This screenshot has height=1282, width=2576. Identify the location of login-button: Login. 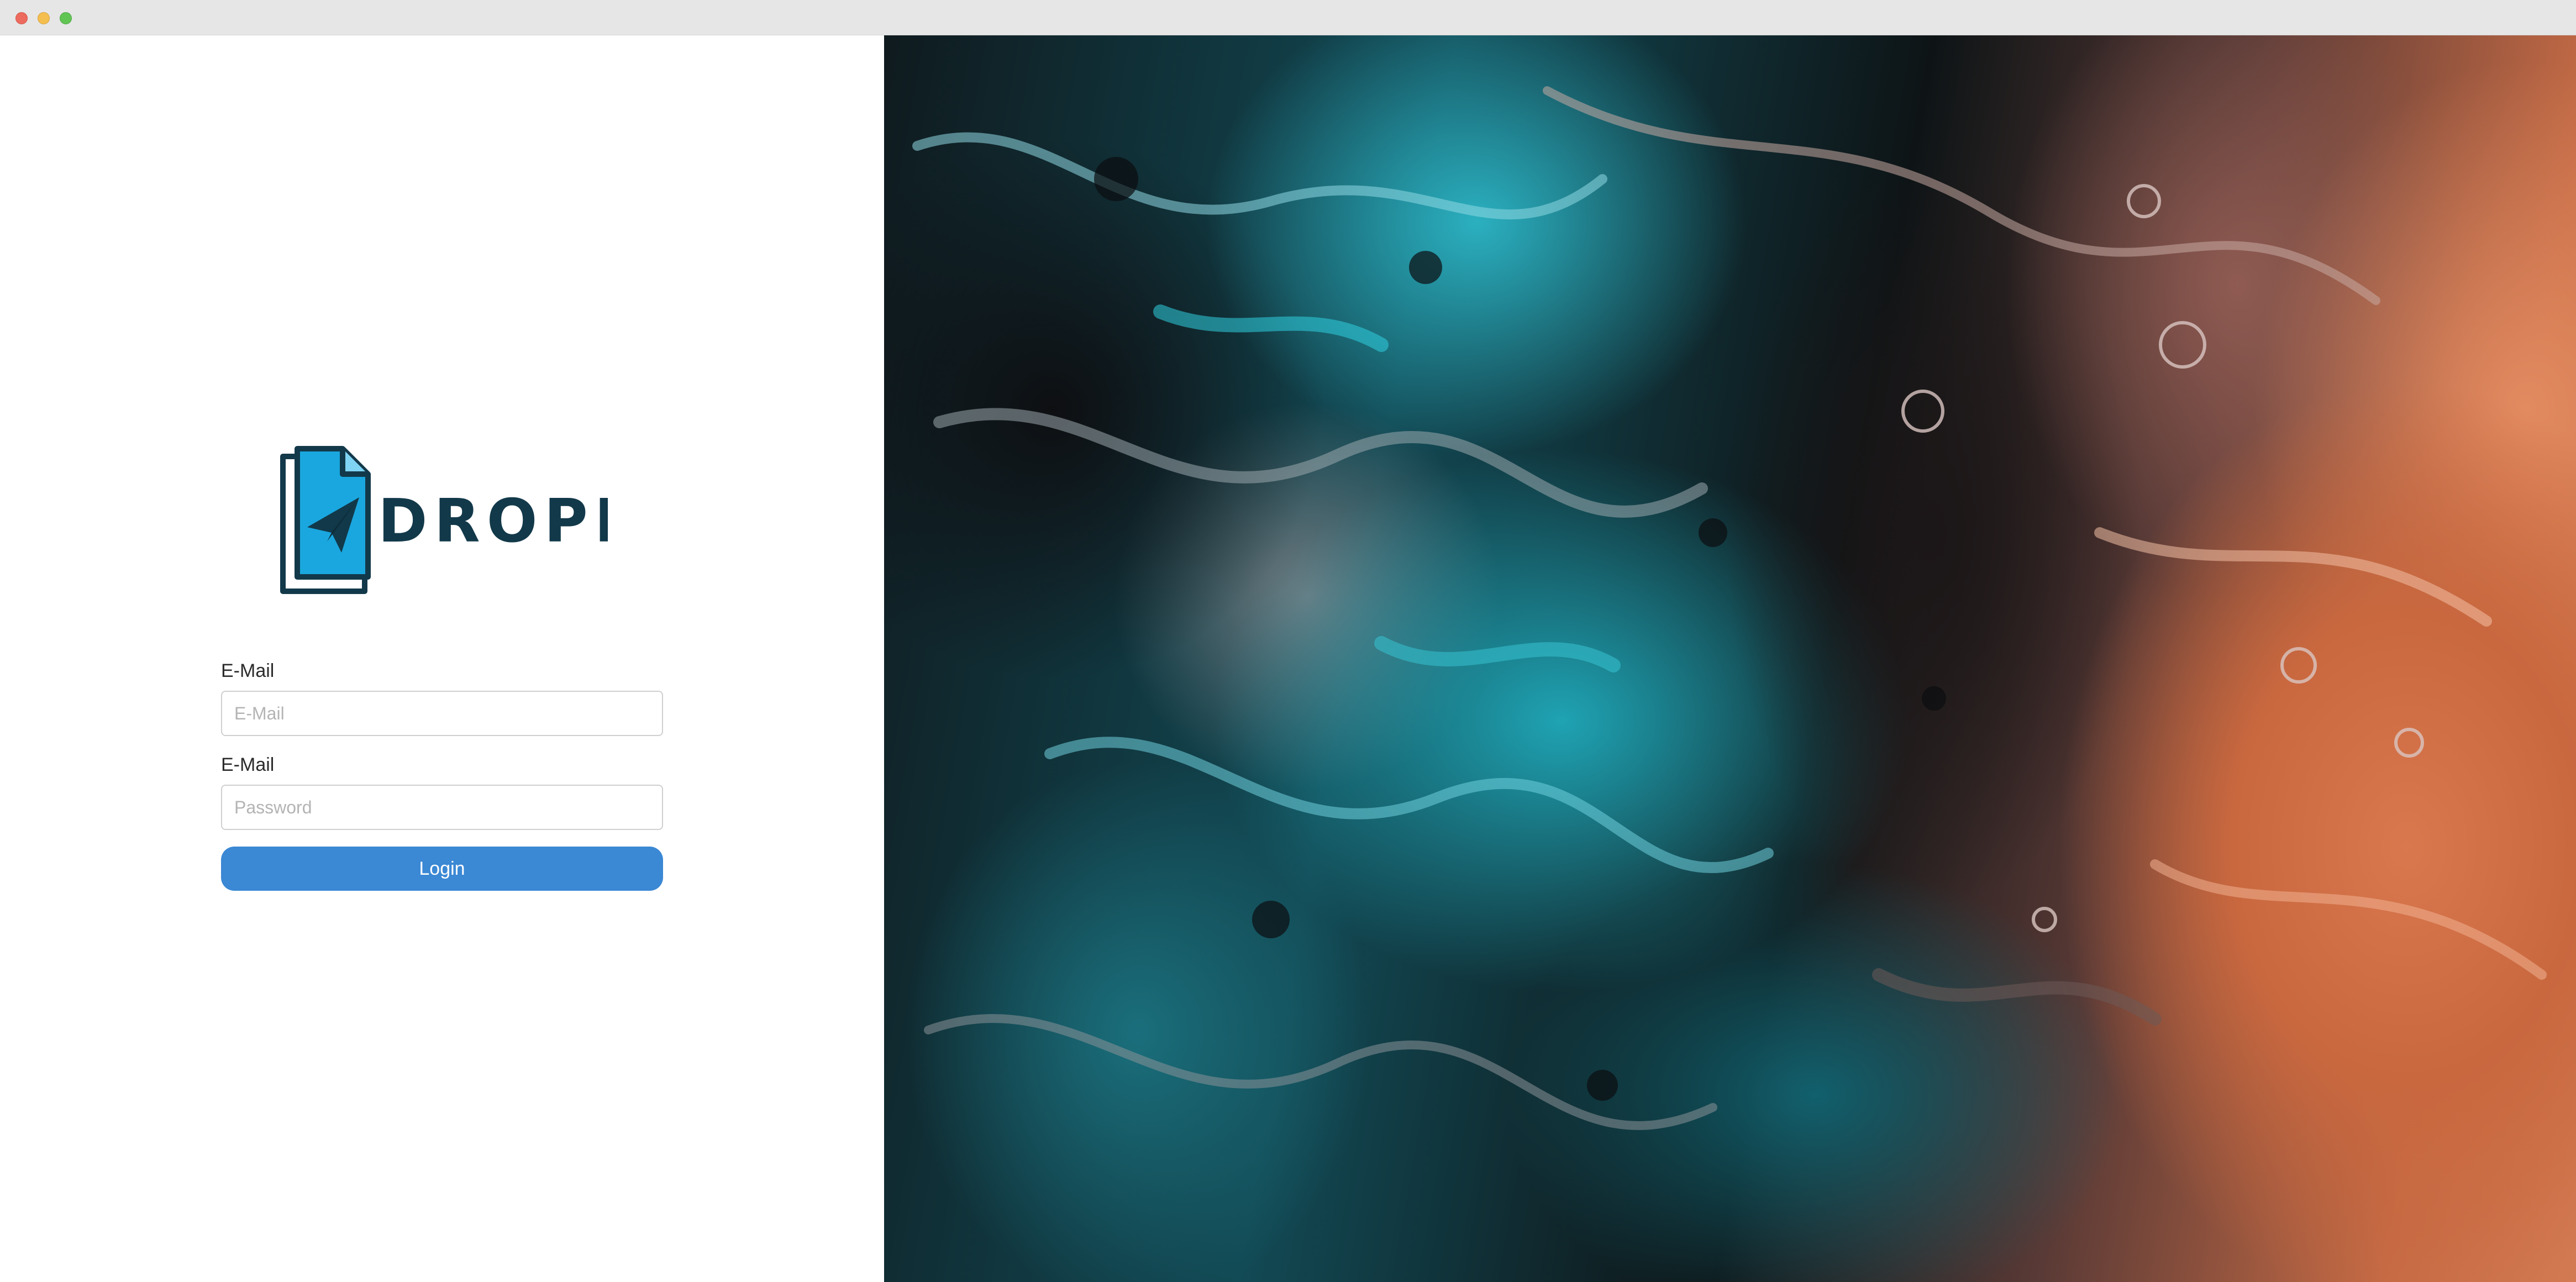
(442, 869).